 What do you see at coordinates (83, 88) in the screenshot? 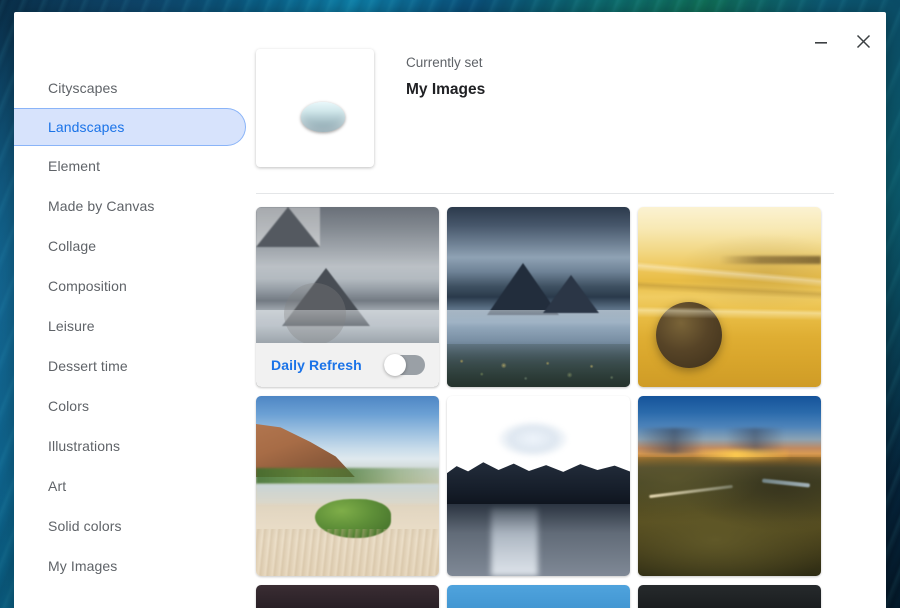
I see `sidebar-item-label: Cityscapes` at bounding box center [83, 88].